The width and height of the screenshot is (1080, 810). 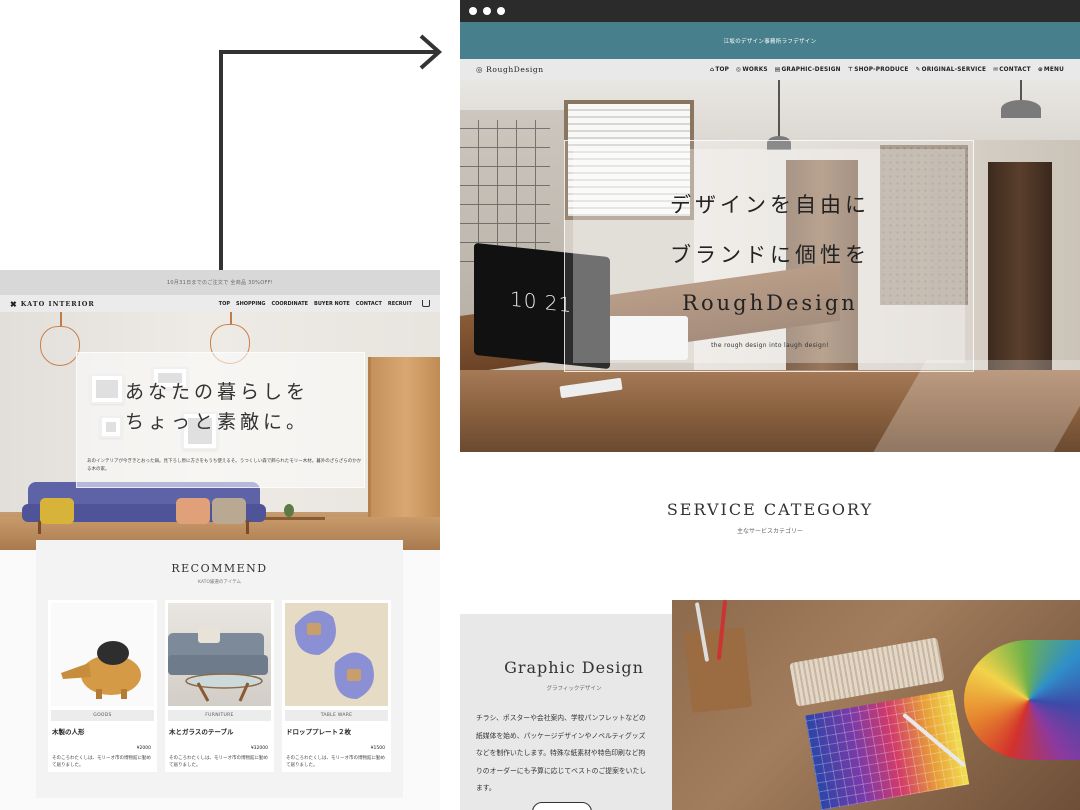 I want to click on product-category: GOODS, so click(x=102, y=715).